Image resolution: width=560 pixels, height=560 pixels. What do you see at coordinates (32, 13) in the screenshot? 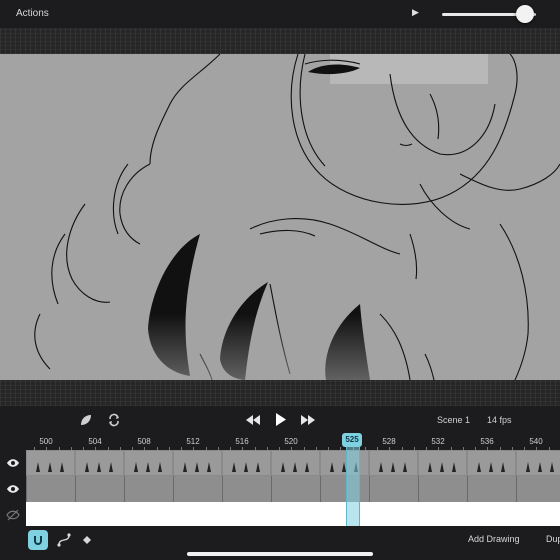
I see `actions-button: Actions` at bounding box center [32, 13].